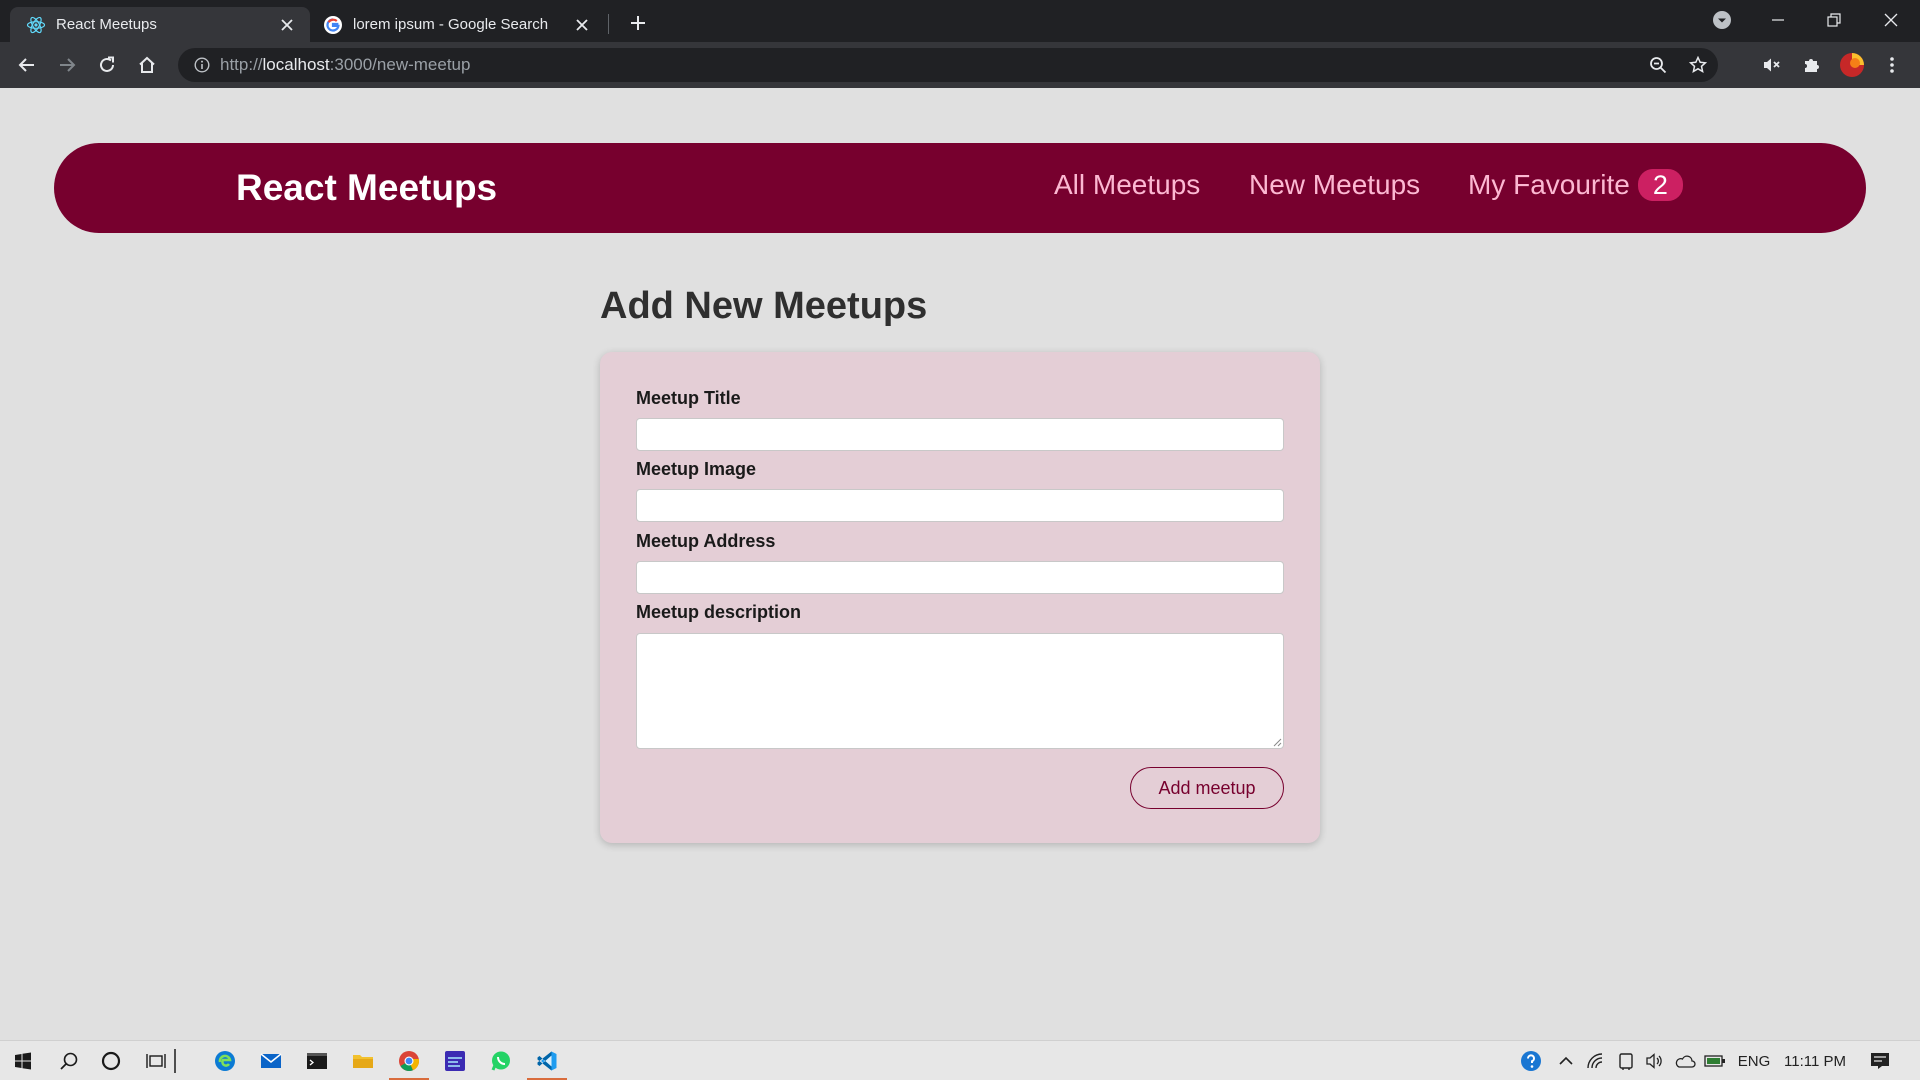 This screenshot has height=1080, width=1920. Describe the element at coordinates (1660, 185) in the screenshot. I see `favourite-count-badge: 2` at that location.